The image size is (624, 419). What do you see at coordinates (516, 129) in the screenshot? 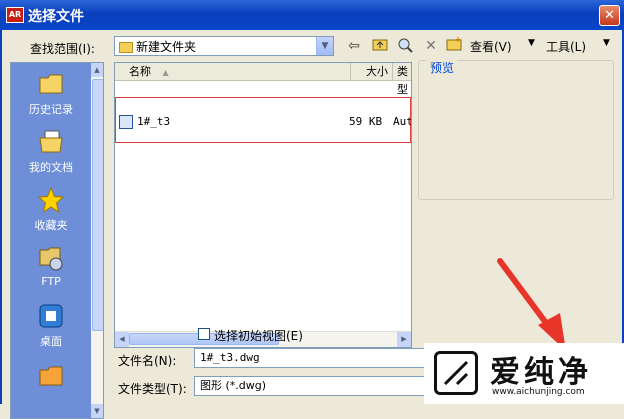
I see `preview-group: 预览` at bounding box center [516, 129].